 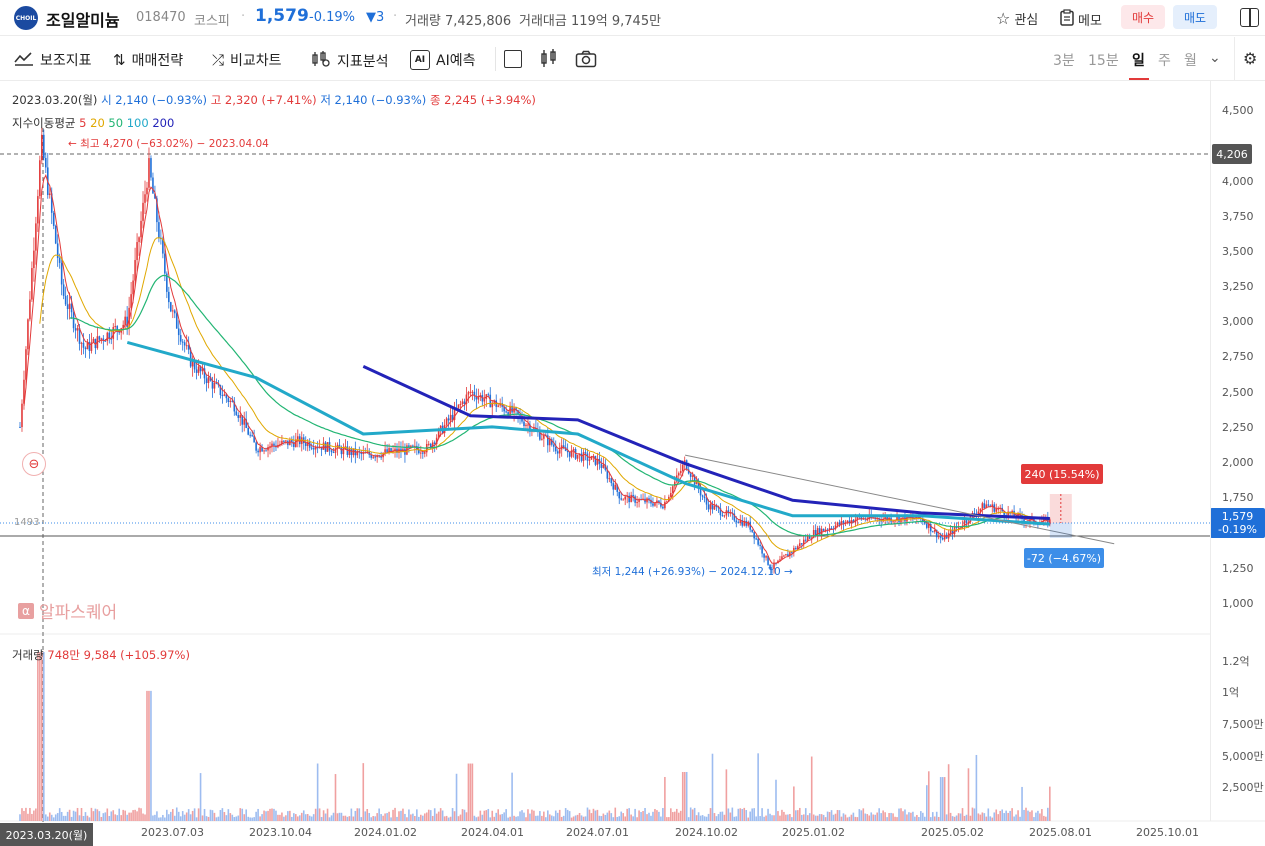 I want to click on ohlc-date: 2023.03.20(월), so click(x=55, y=100).